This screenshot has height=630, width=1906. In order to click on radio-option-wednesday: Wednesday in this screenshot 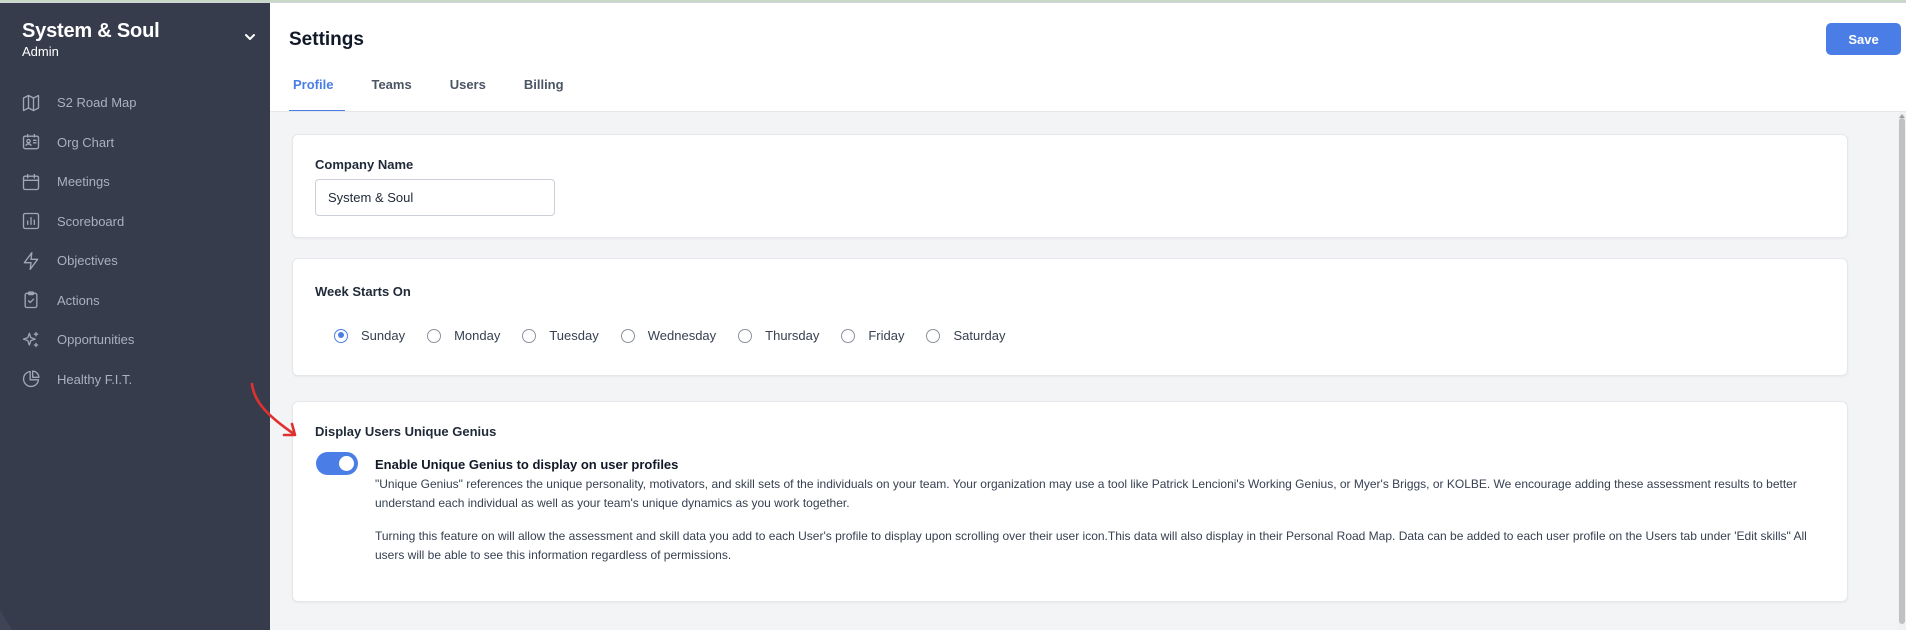, I will do `click(668, 335)`.